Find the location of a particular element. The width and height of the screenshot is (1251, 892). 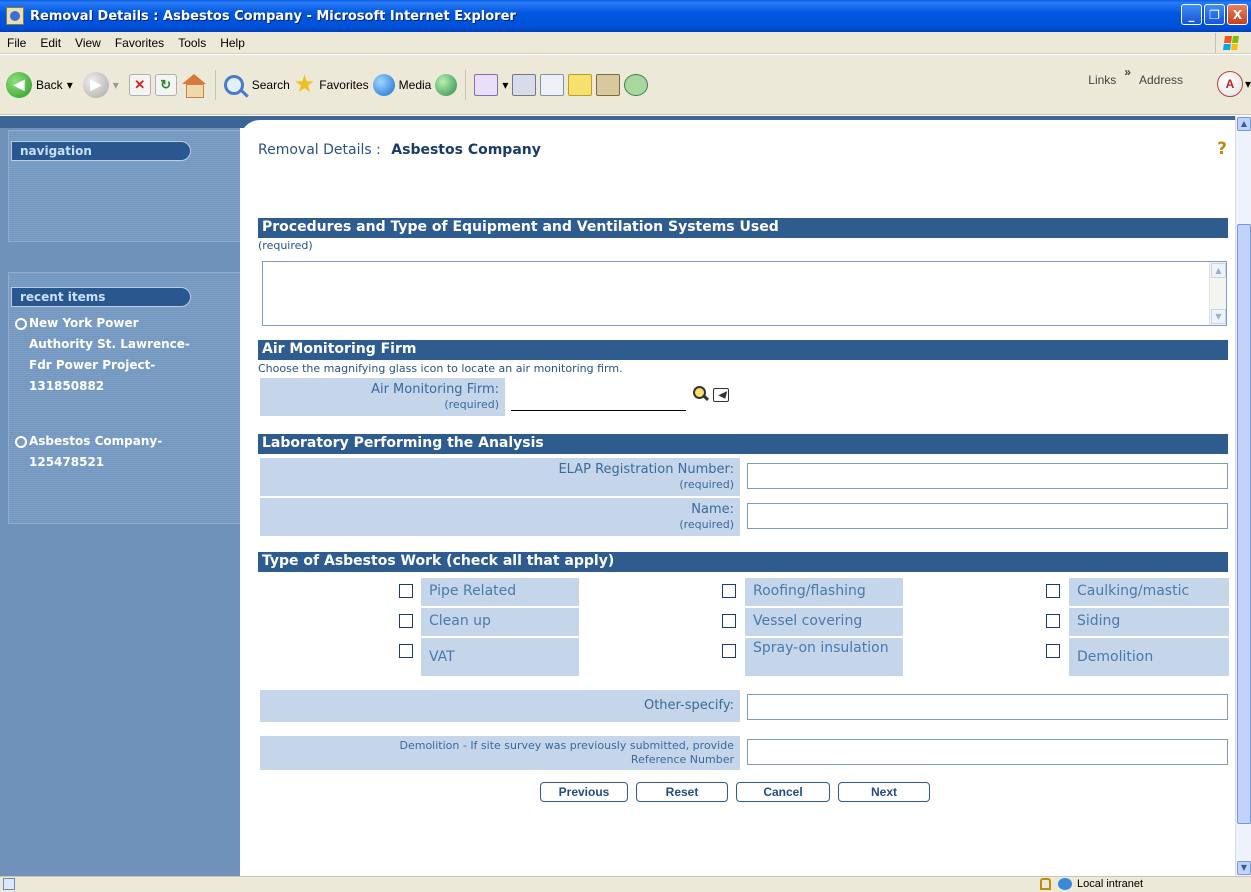

checkbox-vessel-covering is located at coordinates (729, 621).